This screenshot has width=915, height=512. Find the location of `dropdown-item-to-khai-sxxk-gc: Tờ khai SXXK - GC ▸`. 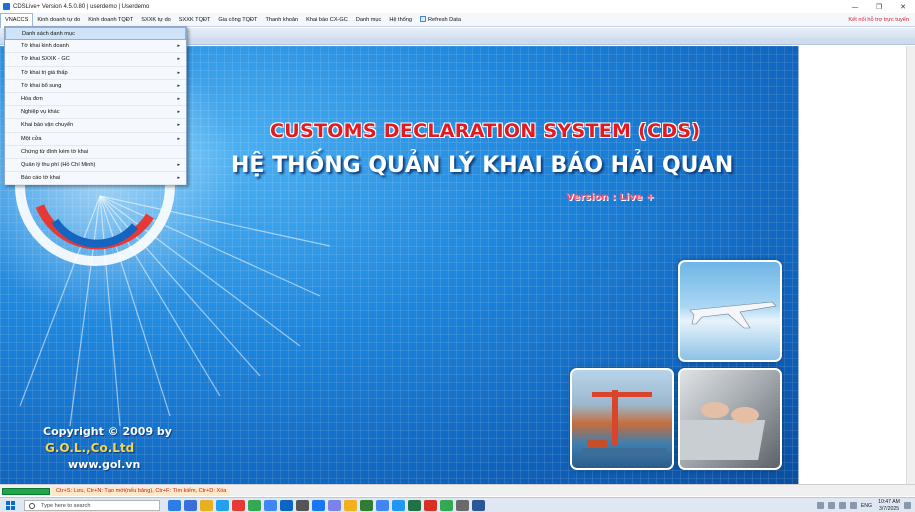

dropdown-item-to-khai-sxxk-gc: Tờ khai SXXK - GC ▸ is located at coordinates (95, 60).